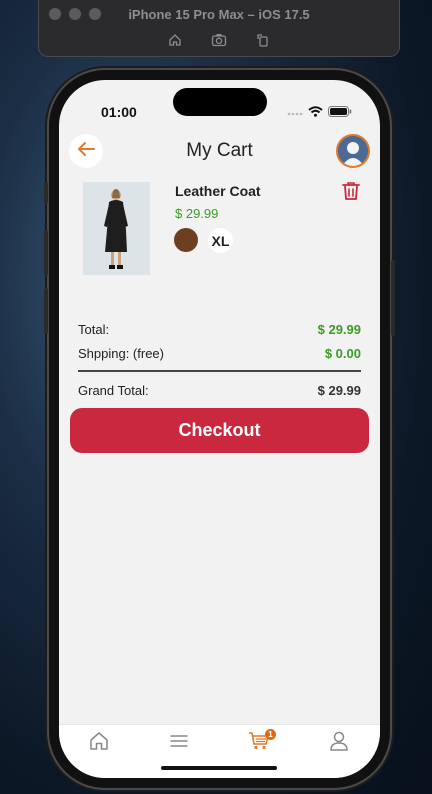  I want to click on simulator-toolbar: iPhone 15 Pro Max – iOS 17.5, so click(219, 28).